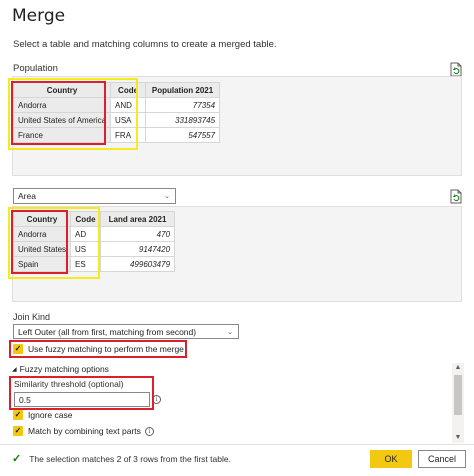 The width and height of the screenshot is (474, 476). I want to click on similarity-threshold-value: 0.5, so click(25, 399).